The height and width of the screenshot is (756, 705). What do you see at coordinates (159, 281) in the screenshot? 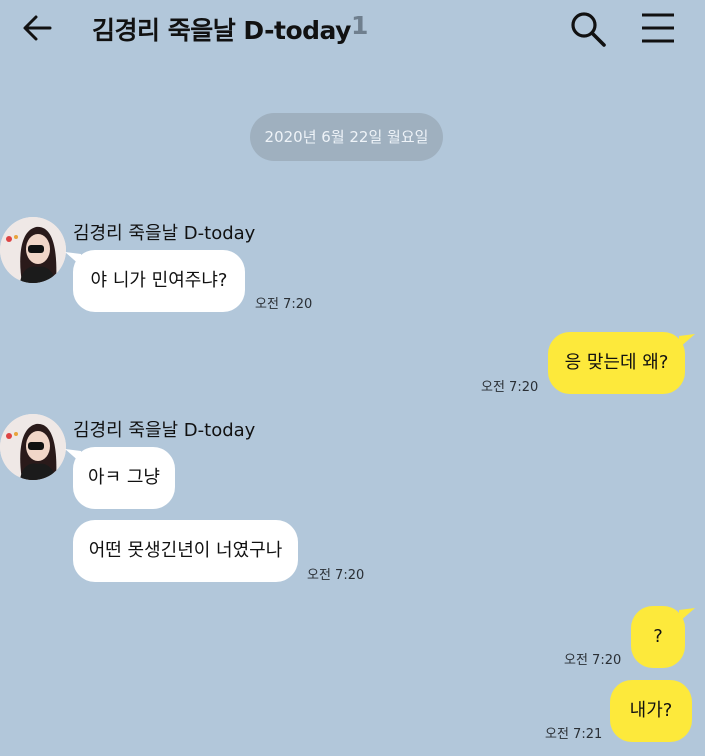
I see `message-bubble-incoming: 야 니가 민여주냐?` at bounding box center [159, 281].